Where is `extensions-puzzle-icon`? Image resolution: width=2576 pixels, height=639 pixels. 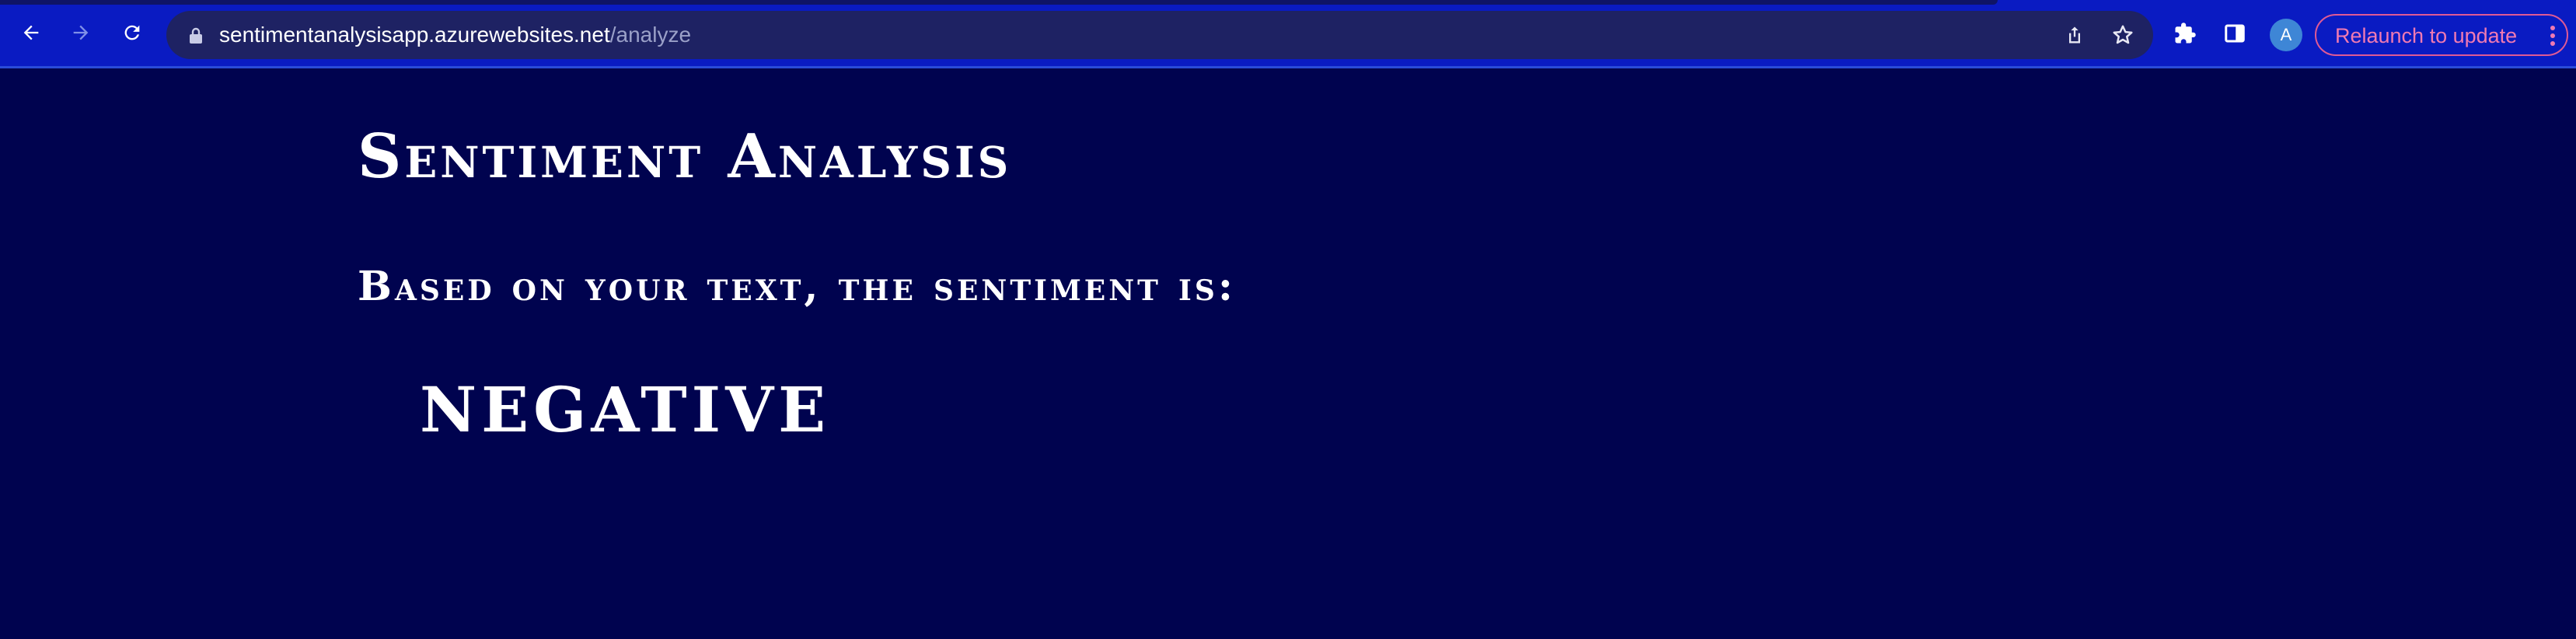 extensions-puzzle-icon is located at coordinates (2185, 33).